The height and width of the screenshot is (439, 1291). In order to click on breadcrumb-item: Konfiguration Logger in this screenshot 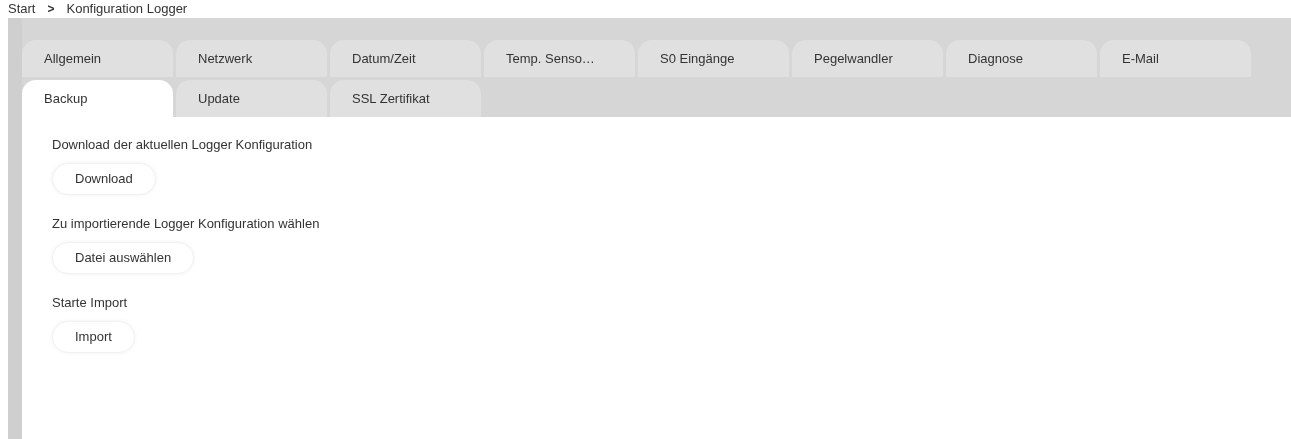, I will do `click(127, 9)`.